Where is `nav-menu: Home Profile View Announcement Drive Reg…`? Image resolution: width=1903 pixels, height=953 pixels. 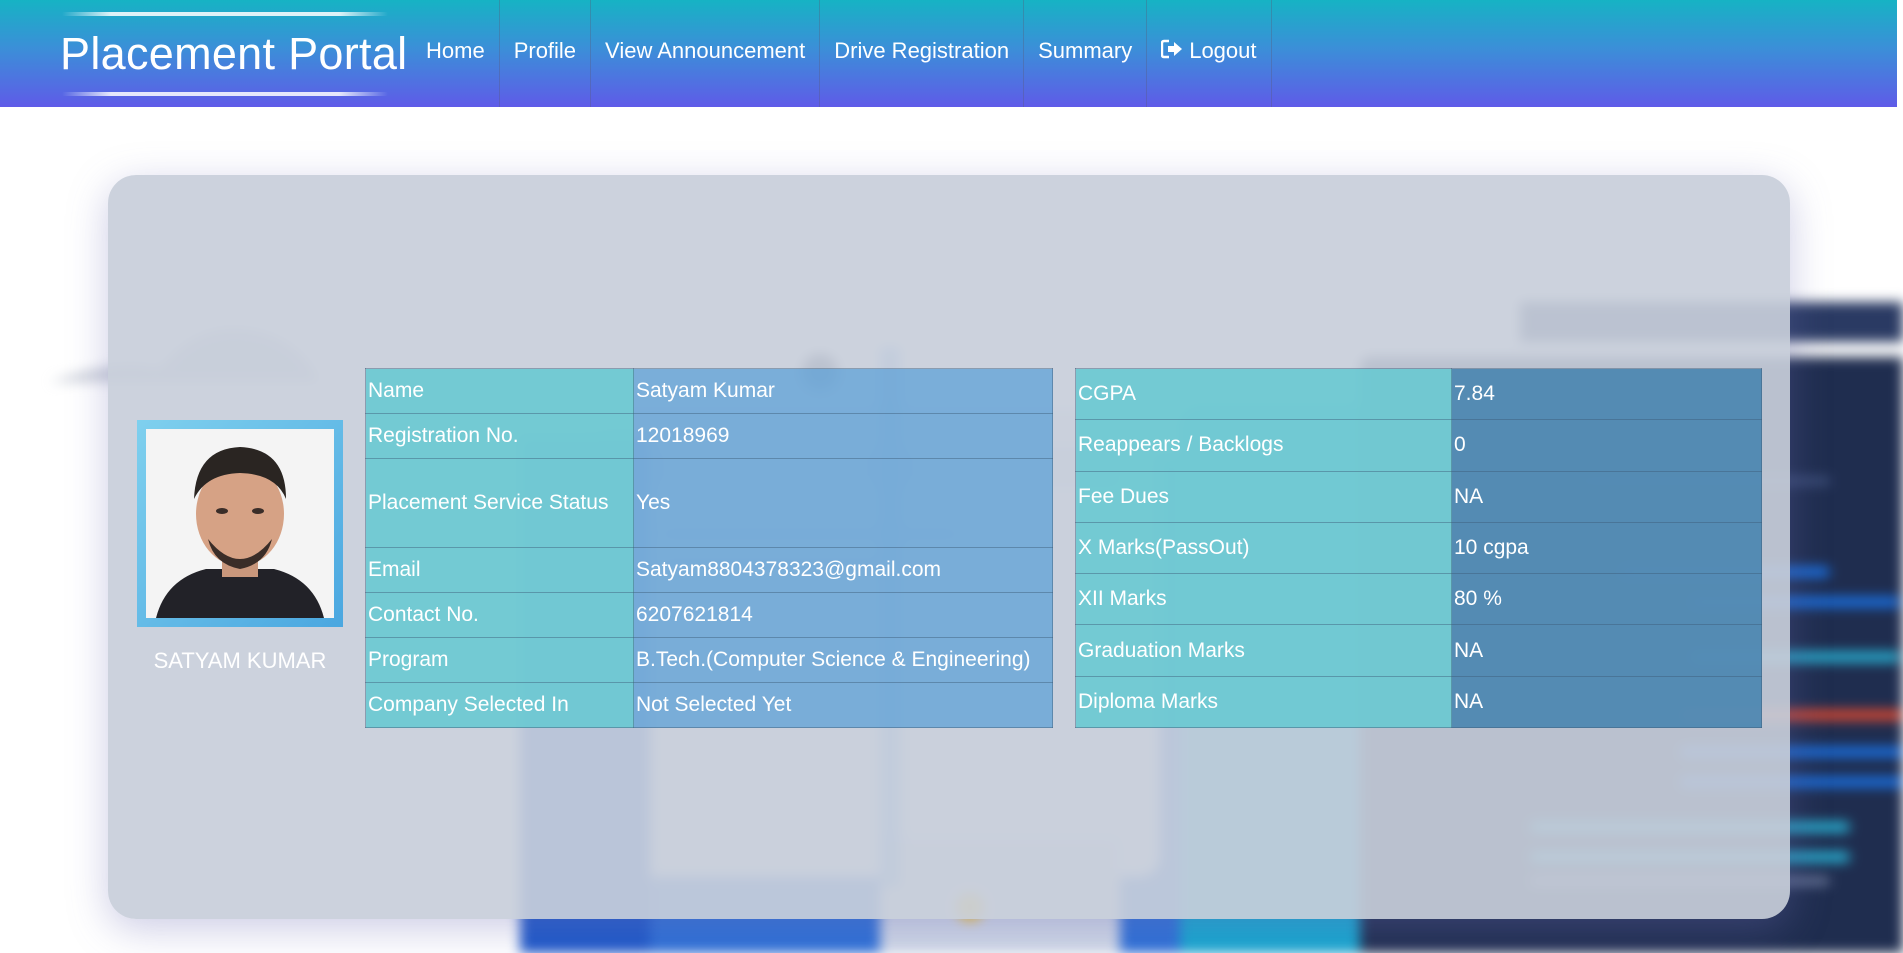 nav-menu: Home Profile View Announcement Drive Reg… is located at coordinates (842, 53).